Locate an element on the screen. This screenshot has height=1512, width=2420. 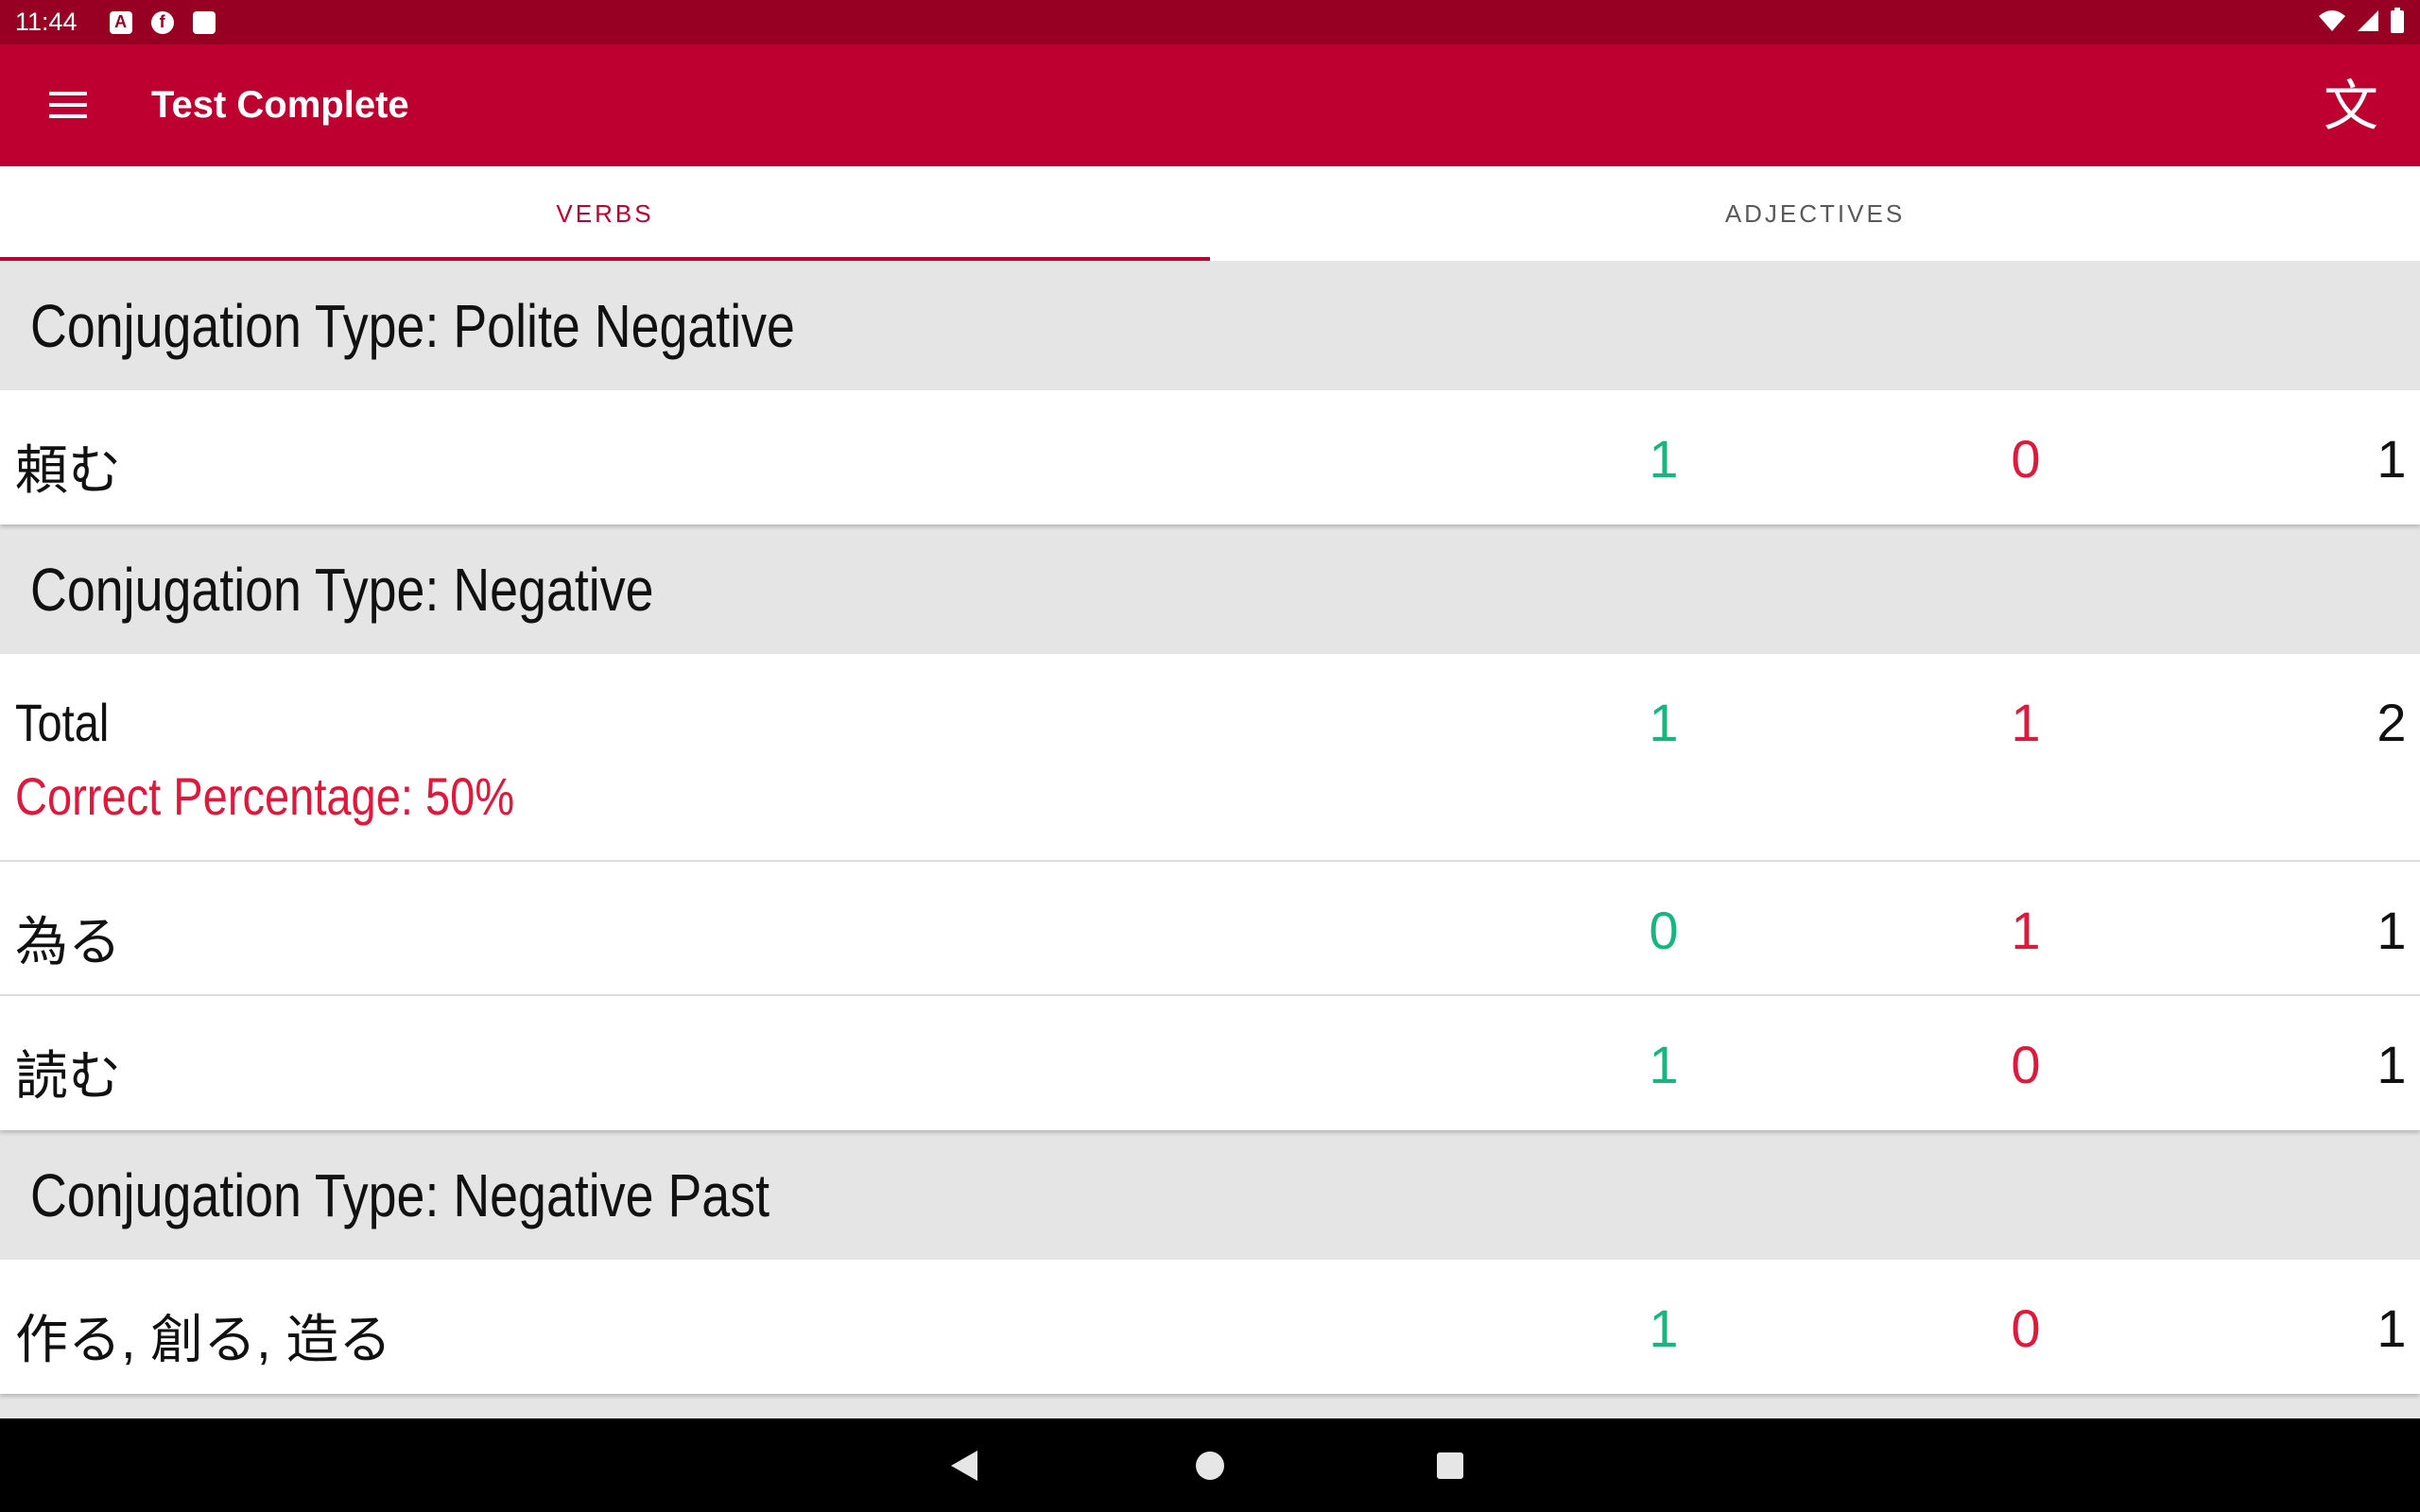
back-icon is located at coordinates (964, 1466).